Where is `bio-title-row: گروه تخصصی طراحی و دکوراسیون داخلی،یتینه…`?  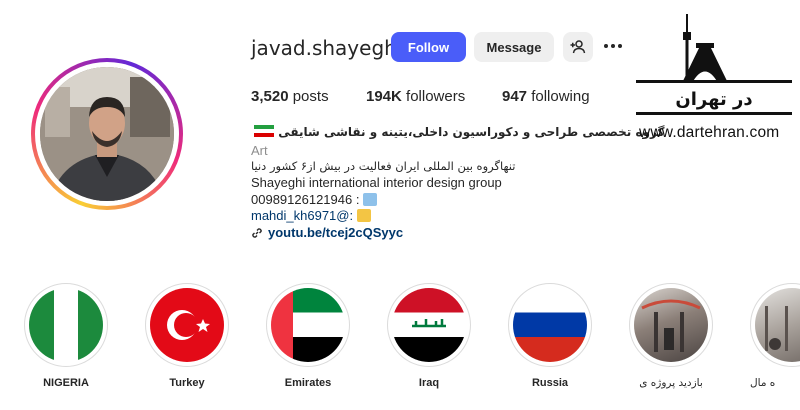
bio-title-row: گروه تخصصی طراحی و دکوراسیون داخلی،یتینه… is located at coordinates (457, 132).